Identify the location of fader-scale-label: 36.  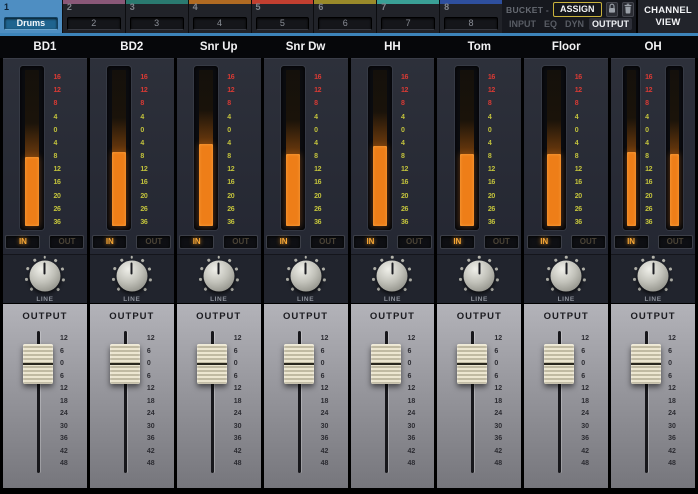
(64, 438).